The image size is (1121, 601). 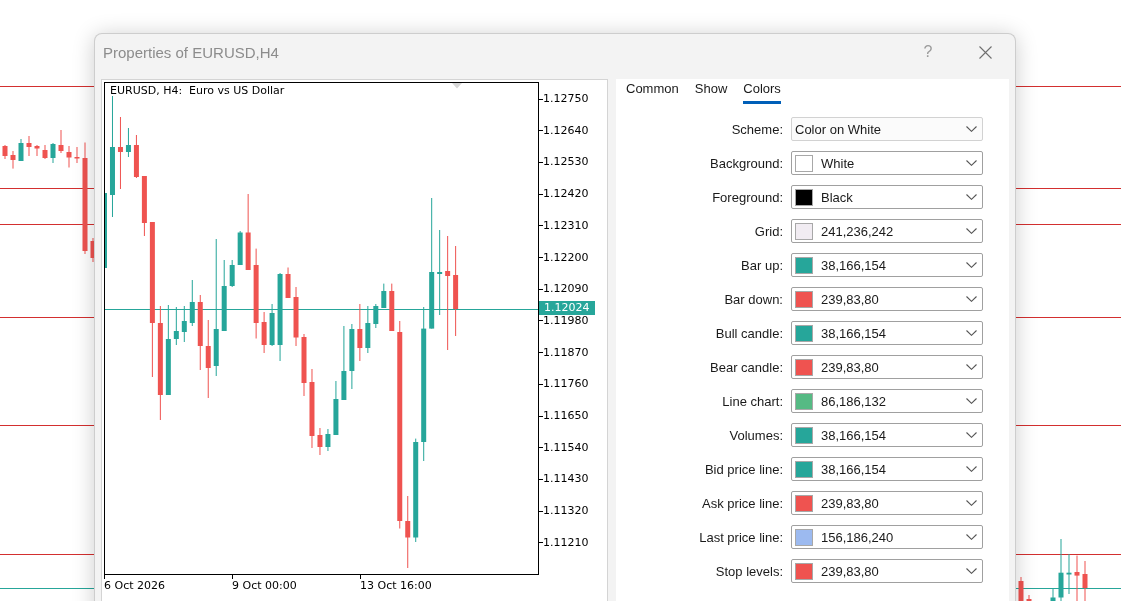 I want to click on window-title: Properties of EURUSD,H4, so click(x=191, y=52).